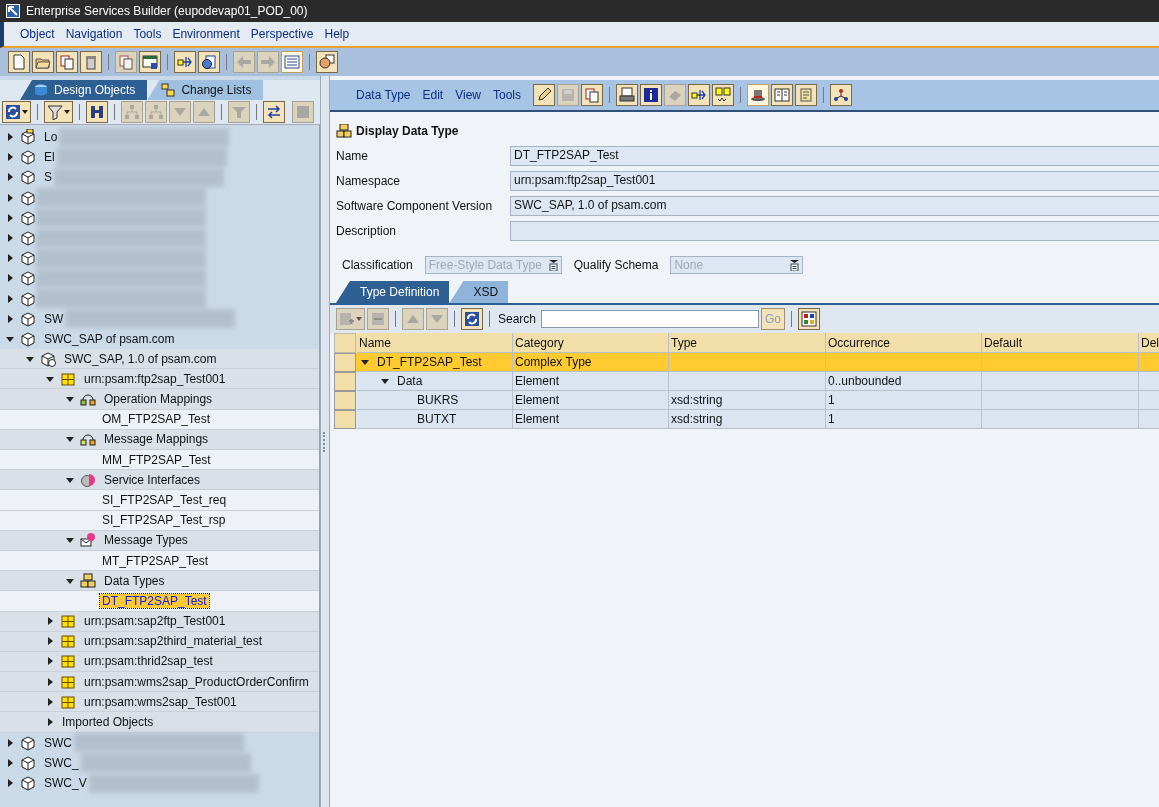 Image resolution: width=1159 pixels, height=807 pixels. What do you see at coordinates (134, 580) in the screenshot?
I see `tree-item: Data Types` at bounding box center [134, 580].